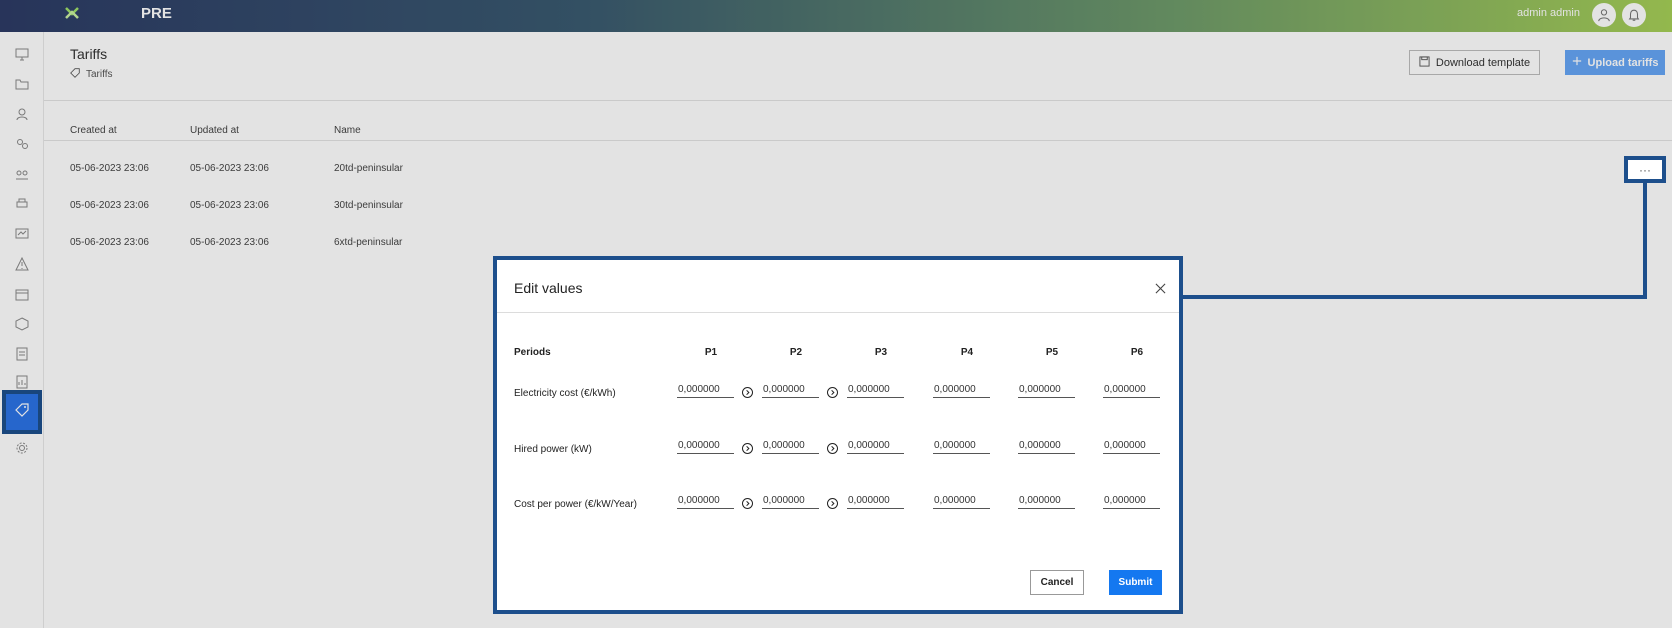 The height and width of the screenshot is (628, 1672). I want to click on dialog-divider, so click(838, 312).